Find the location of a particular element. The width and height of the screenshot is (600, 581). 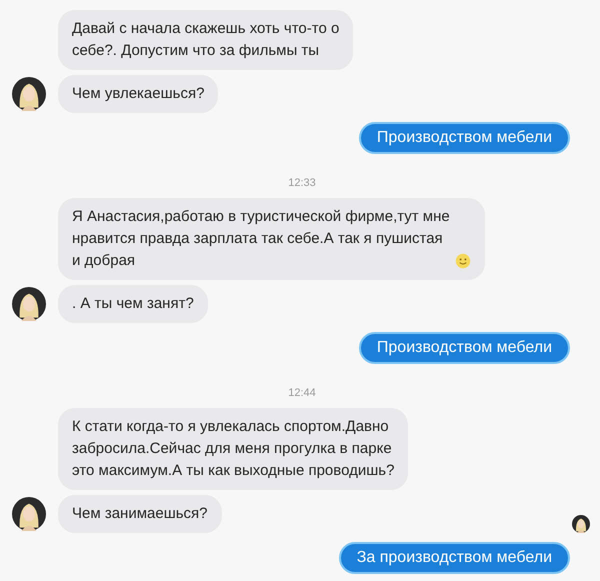

timestamp: 12:33 is located at coordinates (302, 183).